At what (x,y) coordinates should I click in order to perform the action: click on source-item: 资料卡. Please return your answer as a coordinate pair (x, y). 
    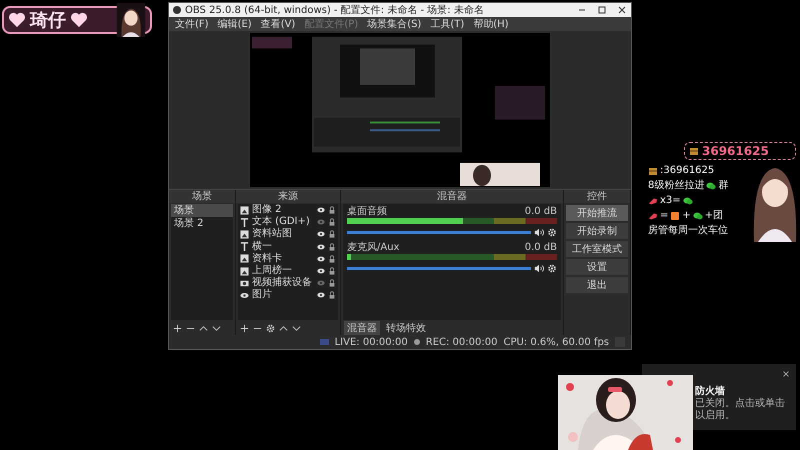
    Looking at the image, I should click on (283, 258).